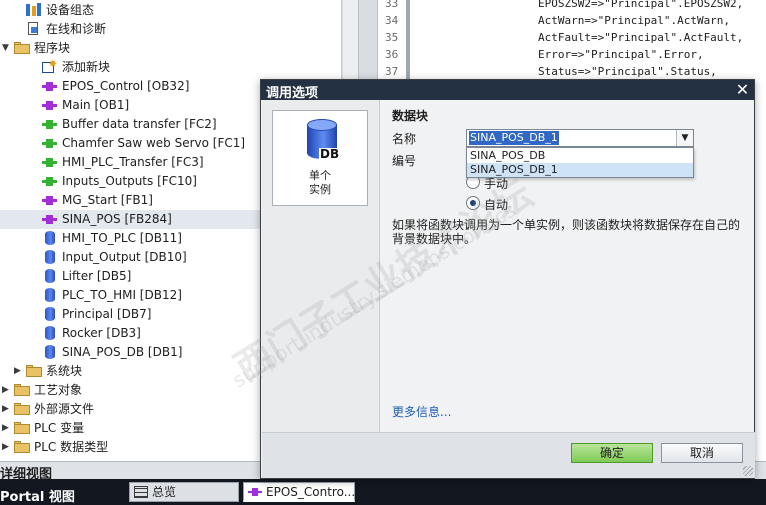 The image size is (766, 505). Describe the element at coordinates (404, 139) in the screenshot. I see `name-label: 名称` at that location.